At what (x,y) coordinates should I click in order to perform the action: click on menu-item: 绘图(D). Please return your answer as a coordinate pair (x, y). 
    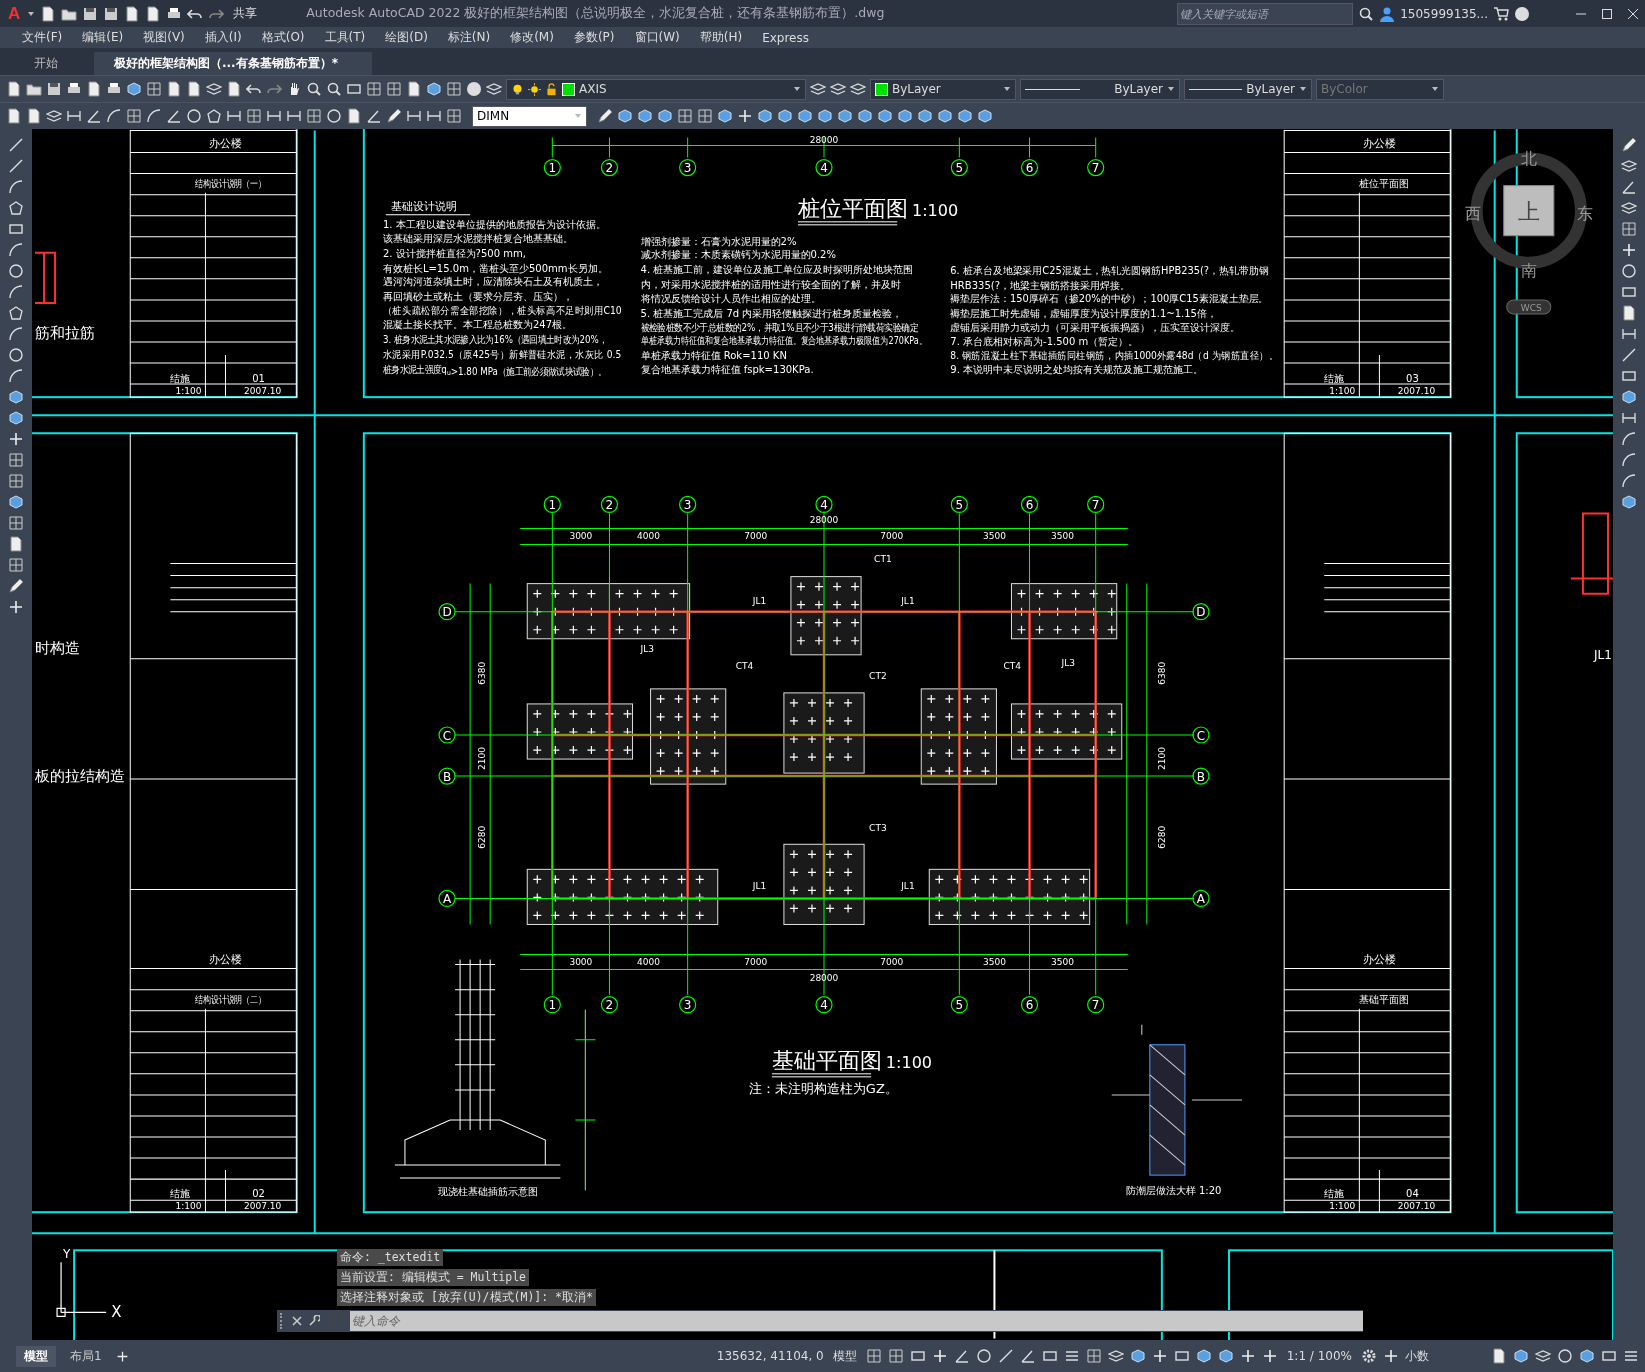
    Looking at the image, I should click on (406, 37).